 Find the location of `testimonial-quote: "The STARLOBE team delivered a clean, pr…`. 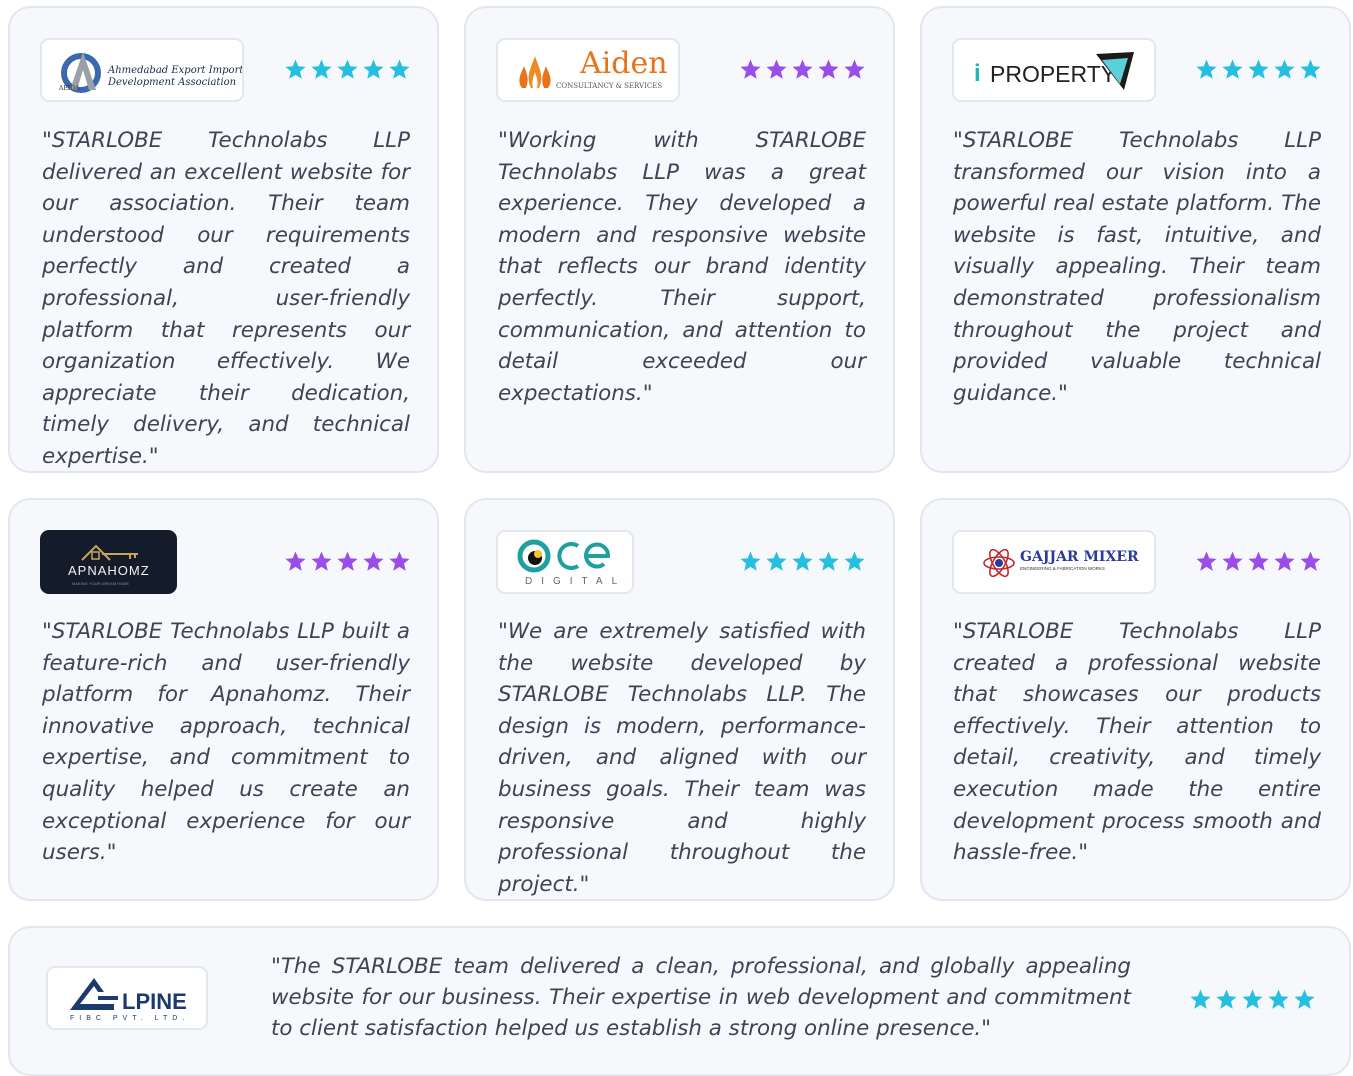

testimonial-quote: "The STARLOBE team delivered a clean, pr… is located at coordinates (701, 997).